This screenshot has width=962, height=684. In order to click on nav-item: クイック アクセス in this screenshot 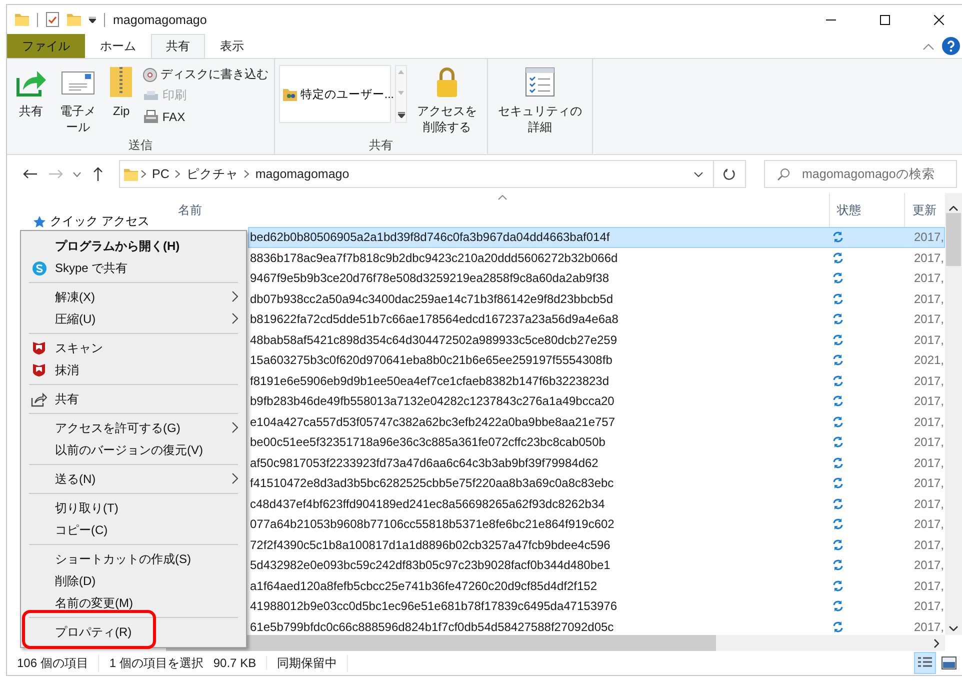, I will do `click(91, 221)`.